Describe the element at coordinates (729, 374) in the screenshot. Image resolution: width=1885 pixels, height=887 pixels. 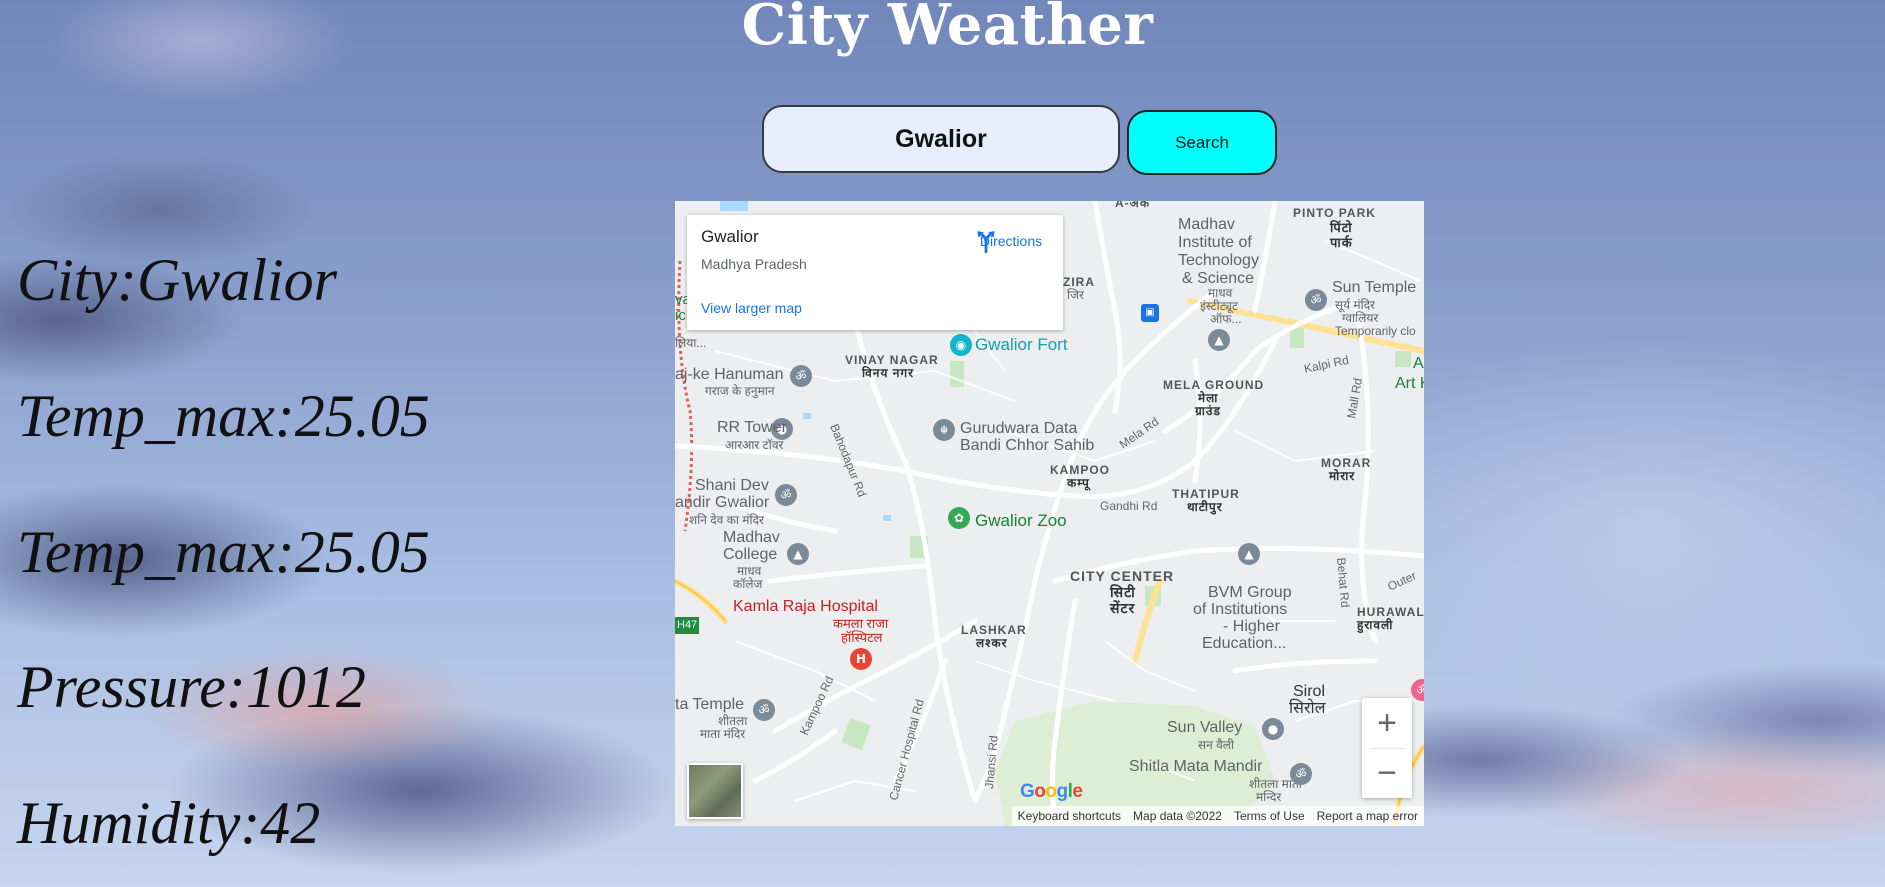
I see `poi-hanuman: aj-ke Hanuman` at that location.